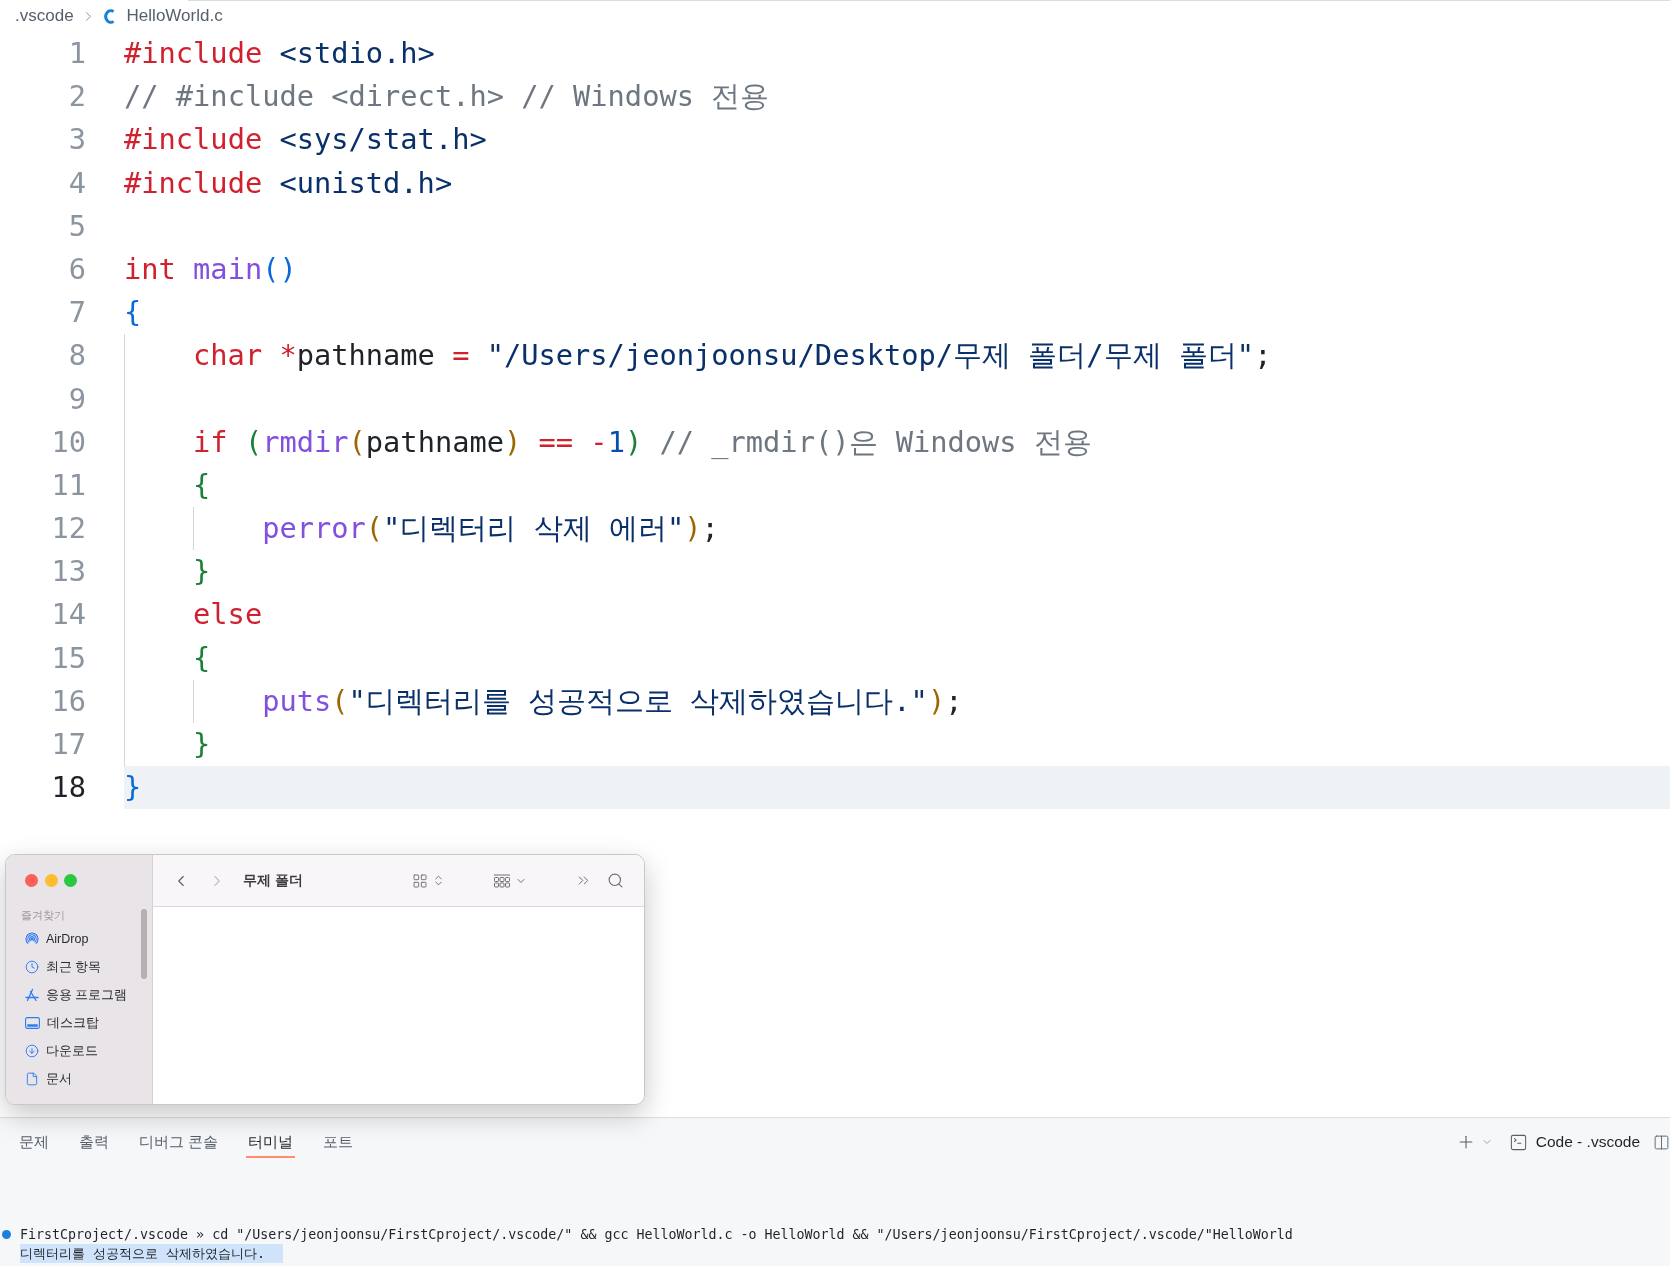 This screenshot has width=1670, height=1266. I want to click on terminal-name: Code - .vscode, so click(1587, 1142).